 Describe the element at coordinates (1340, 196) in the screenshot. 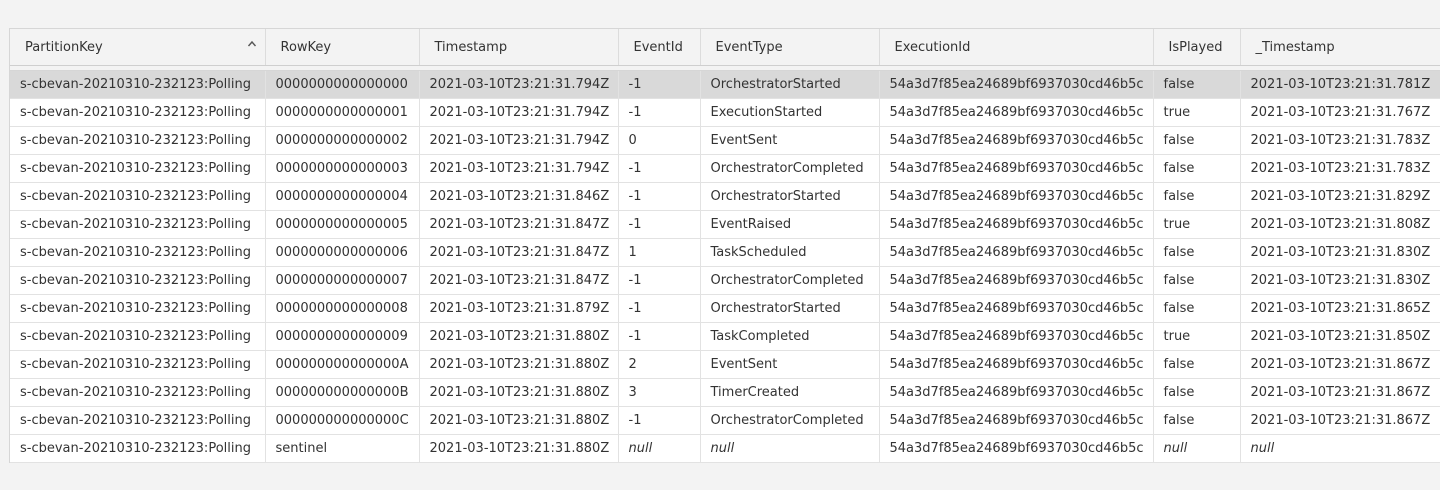

I see `cell-underscore-timestamp: 2021-03-10T23:21:31.829Z` at that location.